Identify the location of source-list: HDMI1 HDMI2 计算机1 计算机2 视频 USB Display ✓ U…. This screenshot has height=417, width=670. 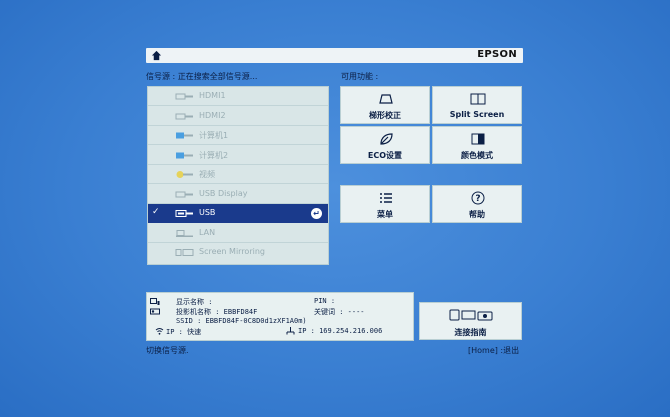
(238, 175).